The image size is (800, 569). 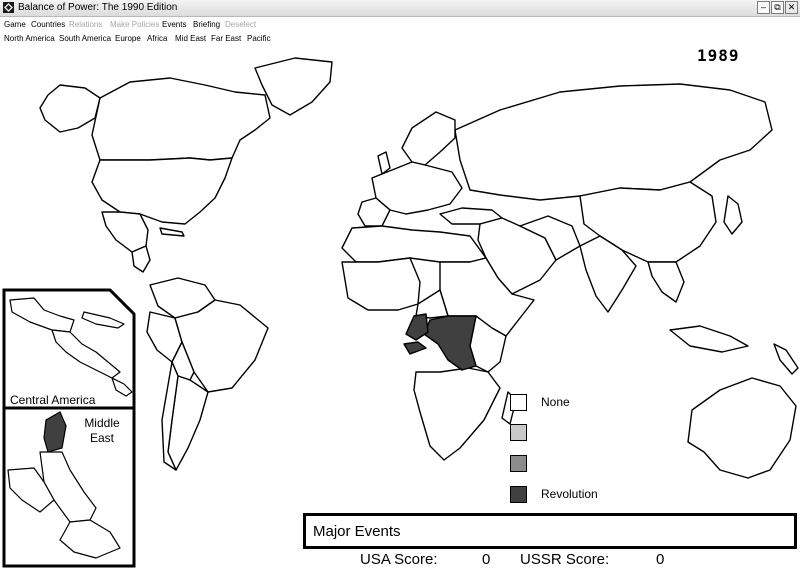 What do you see at coordinates (450, 343) in the screenshot?
I see `country-zaire-revolution` at bounding box center [450, 343].